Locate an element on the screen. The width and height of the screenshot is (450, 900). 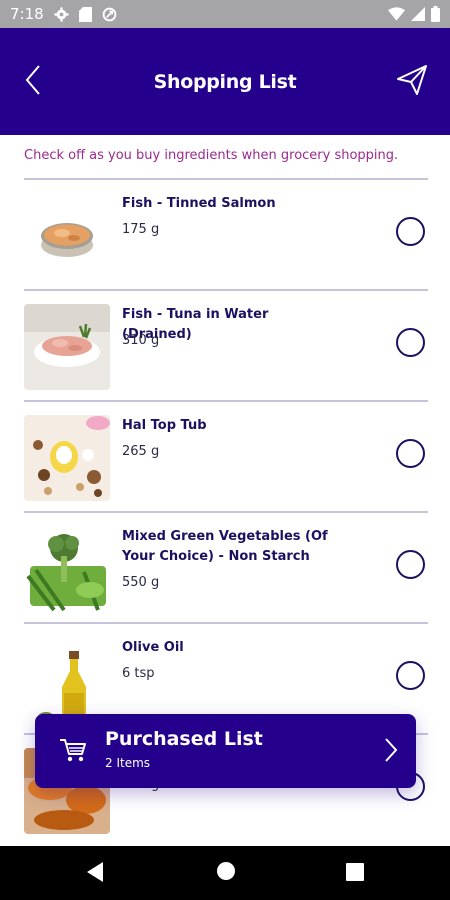
item-name: Hal Top Tub is located at coordinates (164, 425).